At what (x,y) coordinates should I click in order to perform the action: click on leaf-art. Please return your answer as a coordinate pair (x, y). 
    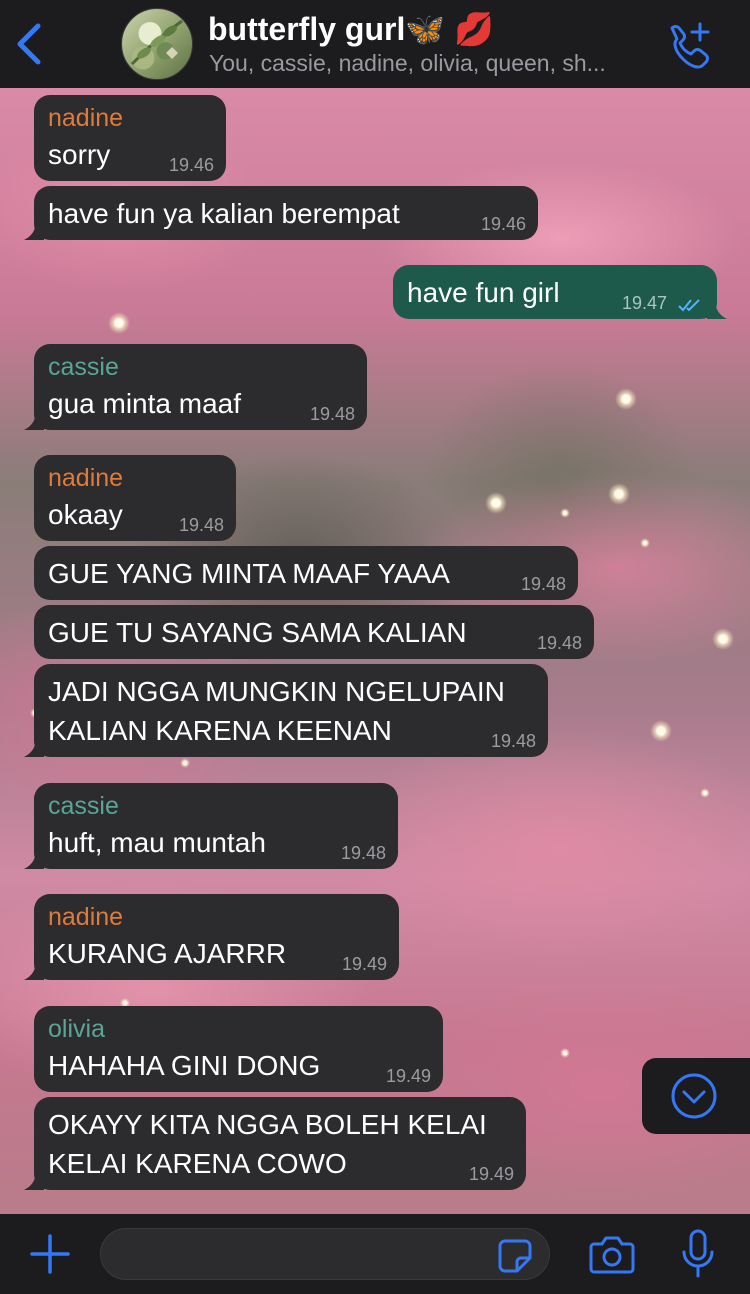
    Looking at the image, I should click on (156, 42).